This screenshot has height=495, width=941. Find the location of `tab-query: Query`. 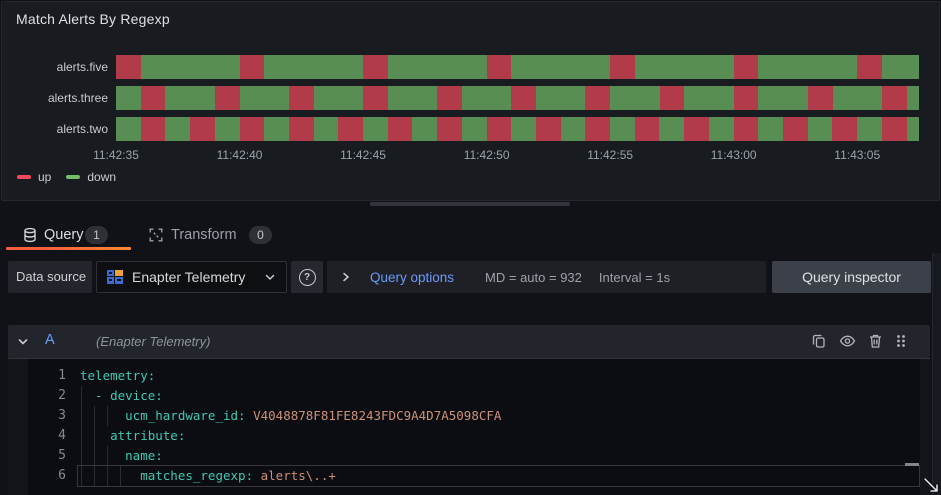

tab-query: Query is located at coordinates (64, 235).